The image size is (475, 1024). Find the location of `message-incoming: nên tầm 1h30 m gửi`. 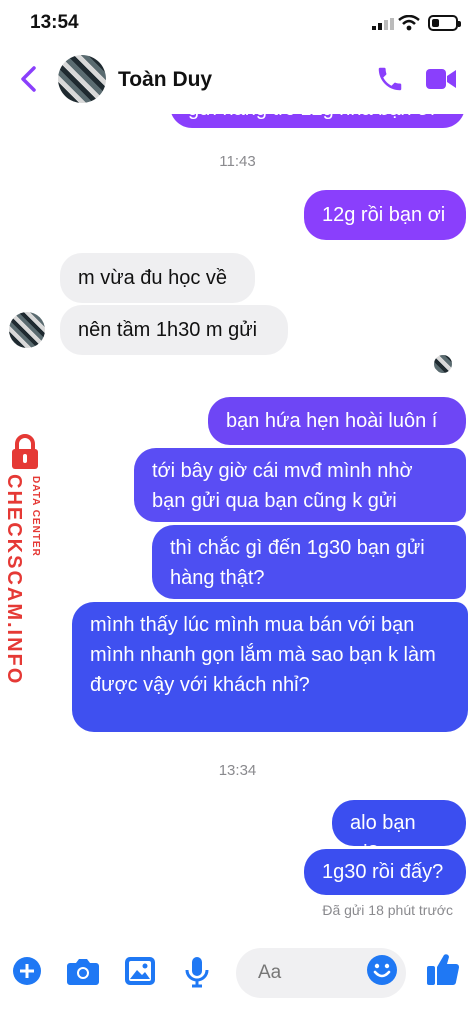

message-incoming: nên tầm 1h30 m gửi is located at coordinates (174, 330).